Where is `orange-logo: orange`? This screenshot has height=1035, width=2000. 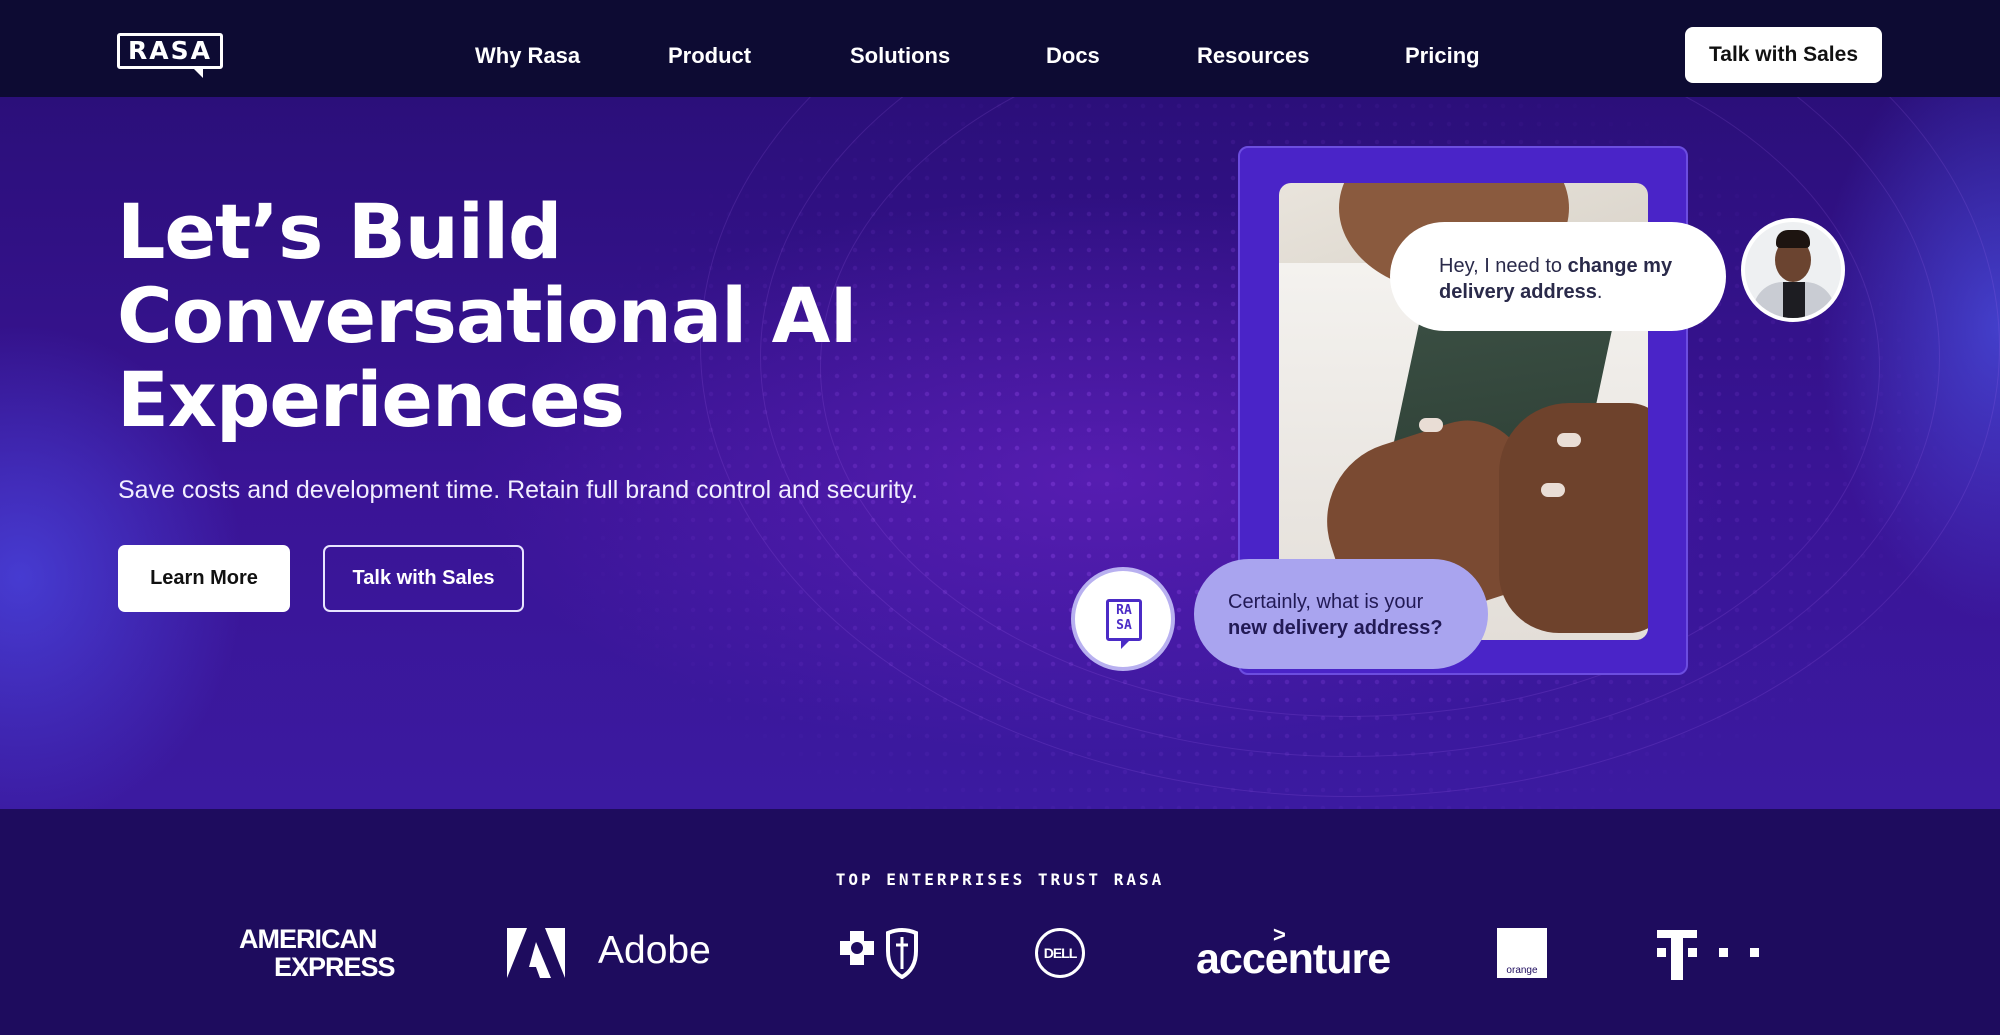 orange-logo: orange is located at coordinates (1522, 953).